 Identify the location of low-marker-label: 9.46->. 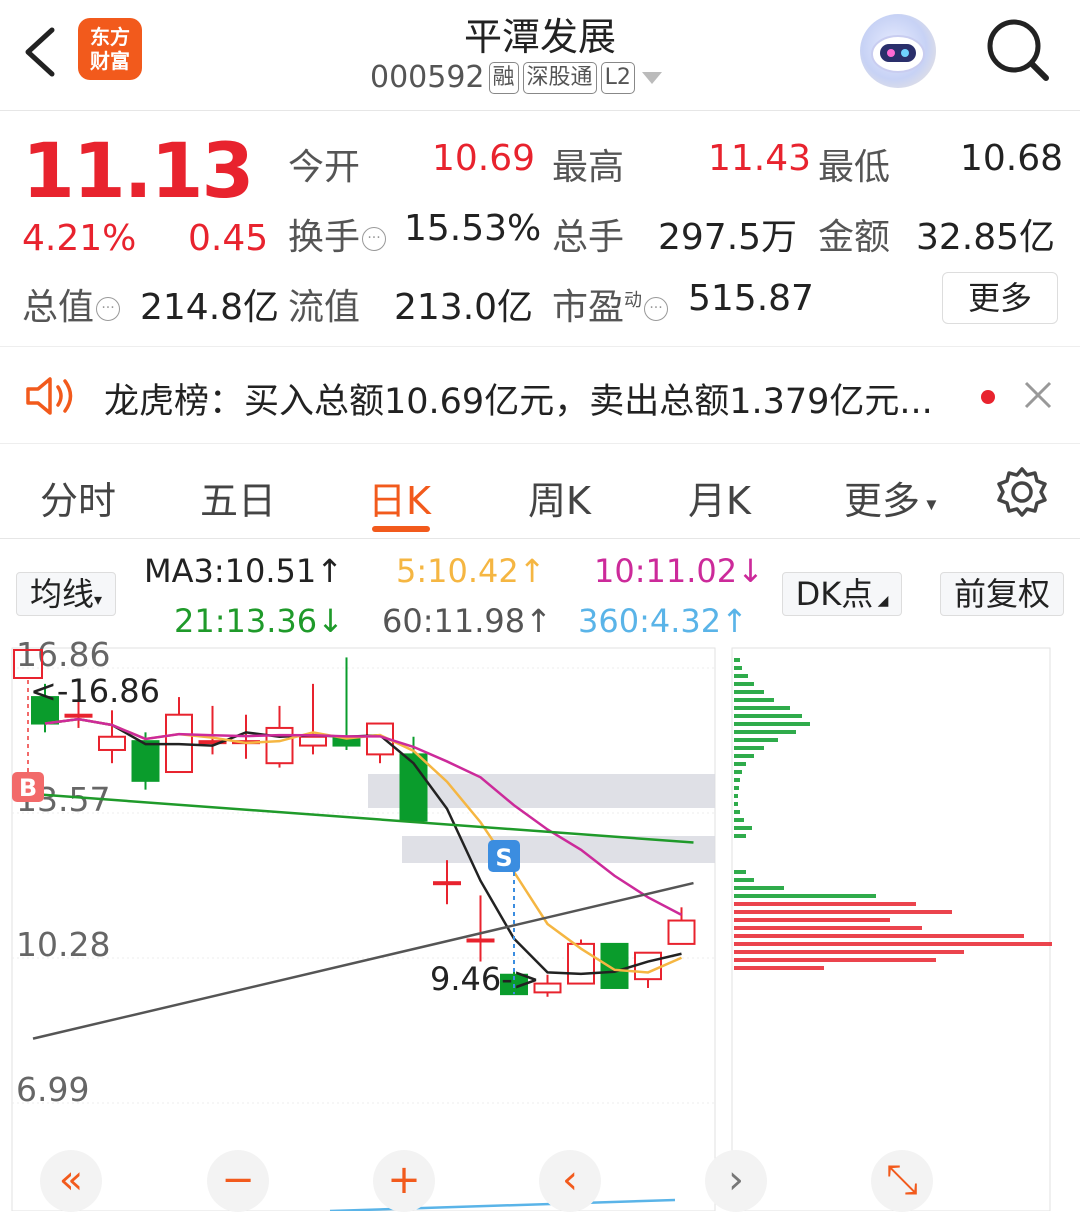
(485, 979).